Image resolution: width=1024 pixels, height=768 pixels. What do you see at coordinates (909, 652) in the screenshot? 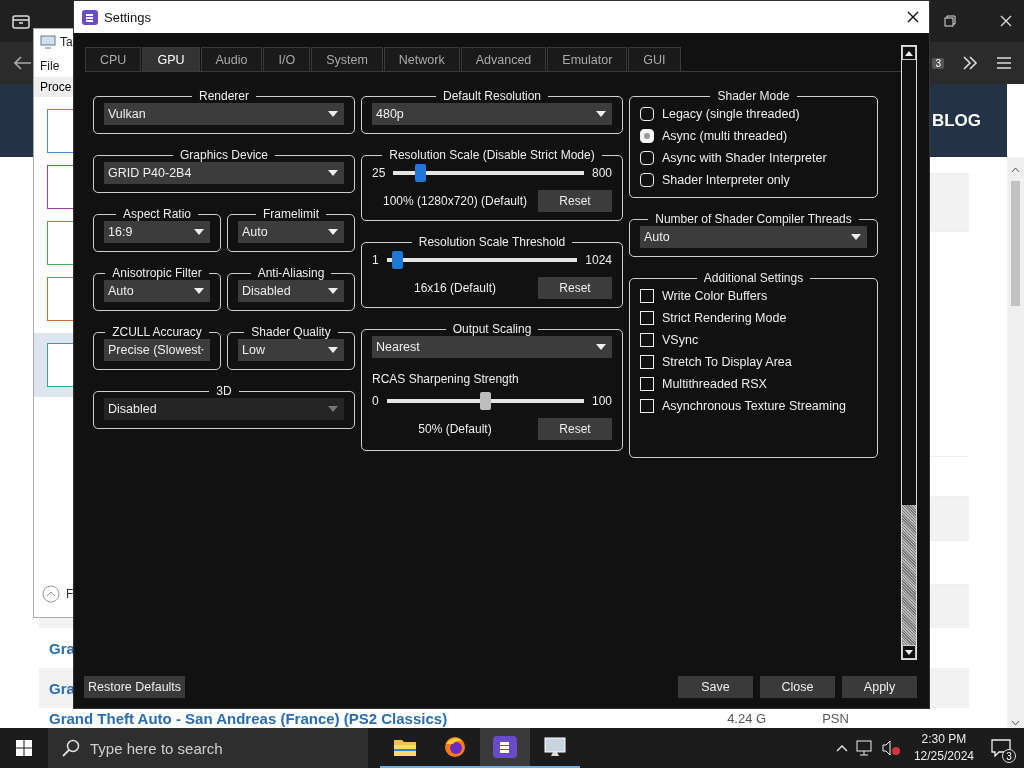
I see `down-arrow-icon` at bounding box center [909, 652].